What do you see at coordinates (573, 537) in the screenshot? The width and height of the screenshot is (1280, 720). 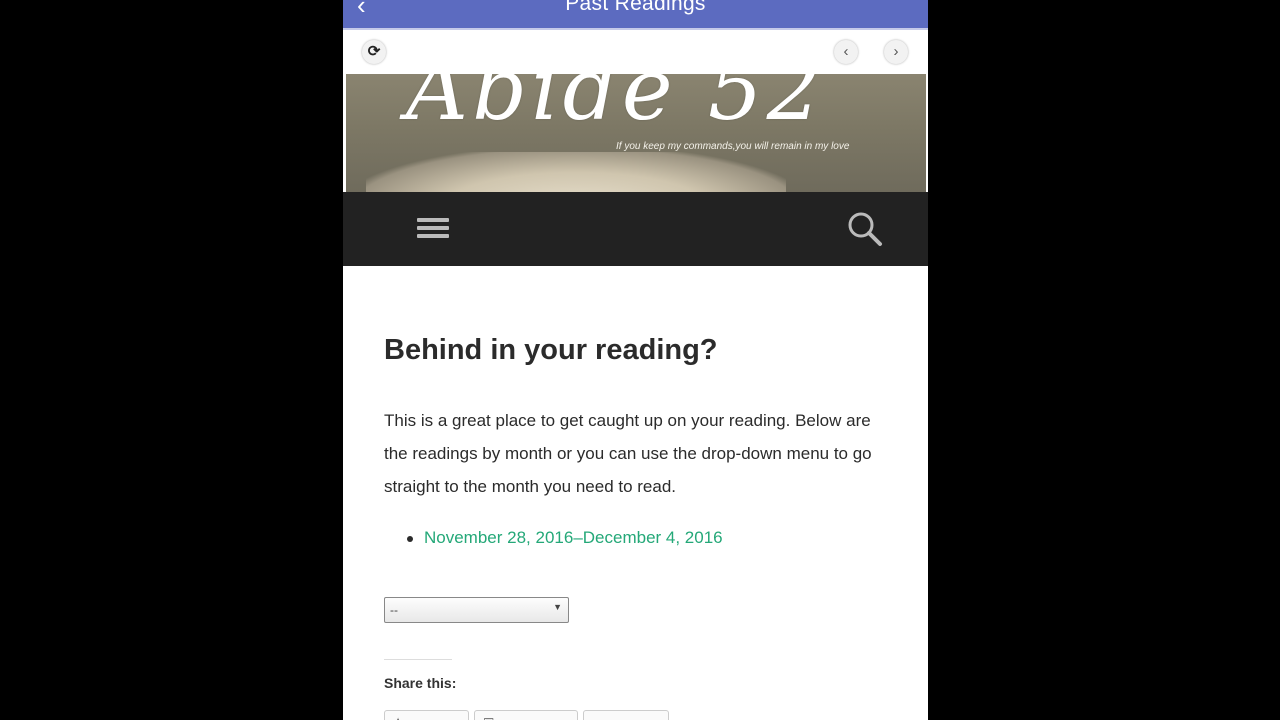 I see `reading-link: November 28, 2016–December 4, 2016` at bounding box center [573, 537].